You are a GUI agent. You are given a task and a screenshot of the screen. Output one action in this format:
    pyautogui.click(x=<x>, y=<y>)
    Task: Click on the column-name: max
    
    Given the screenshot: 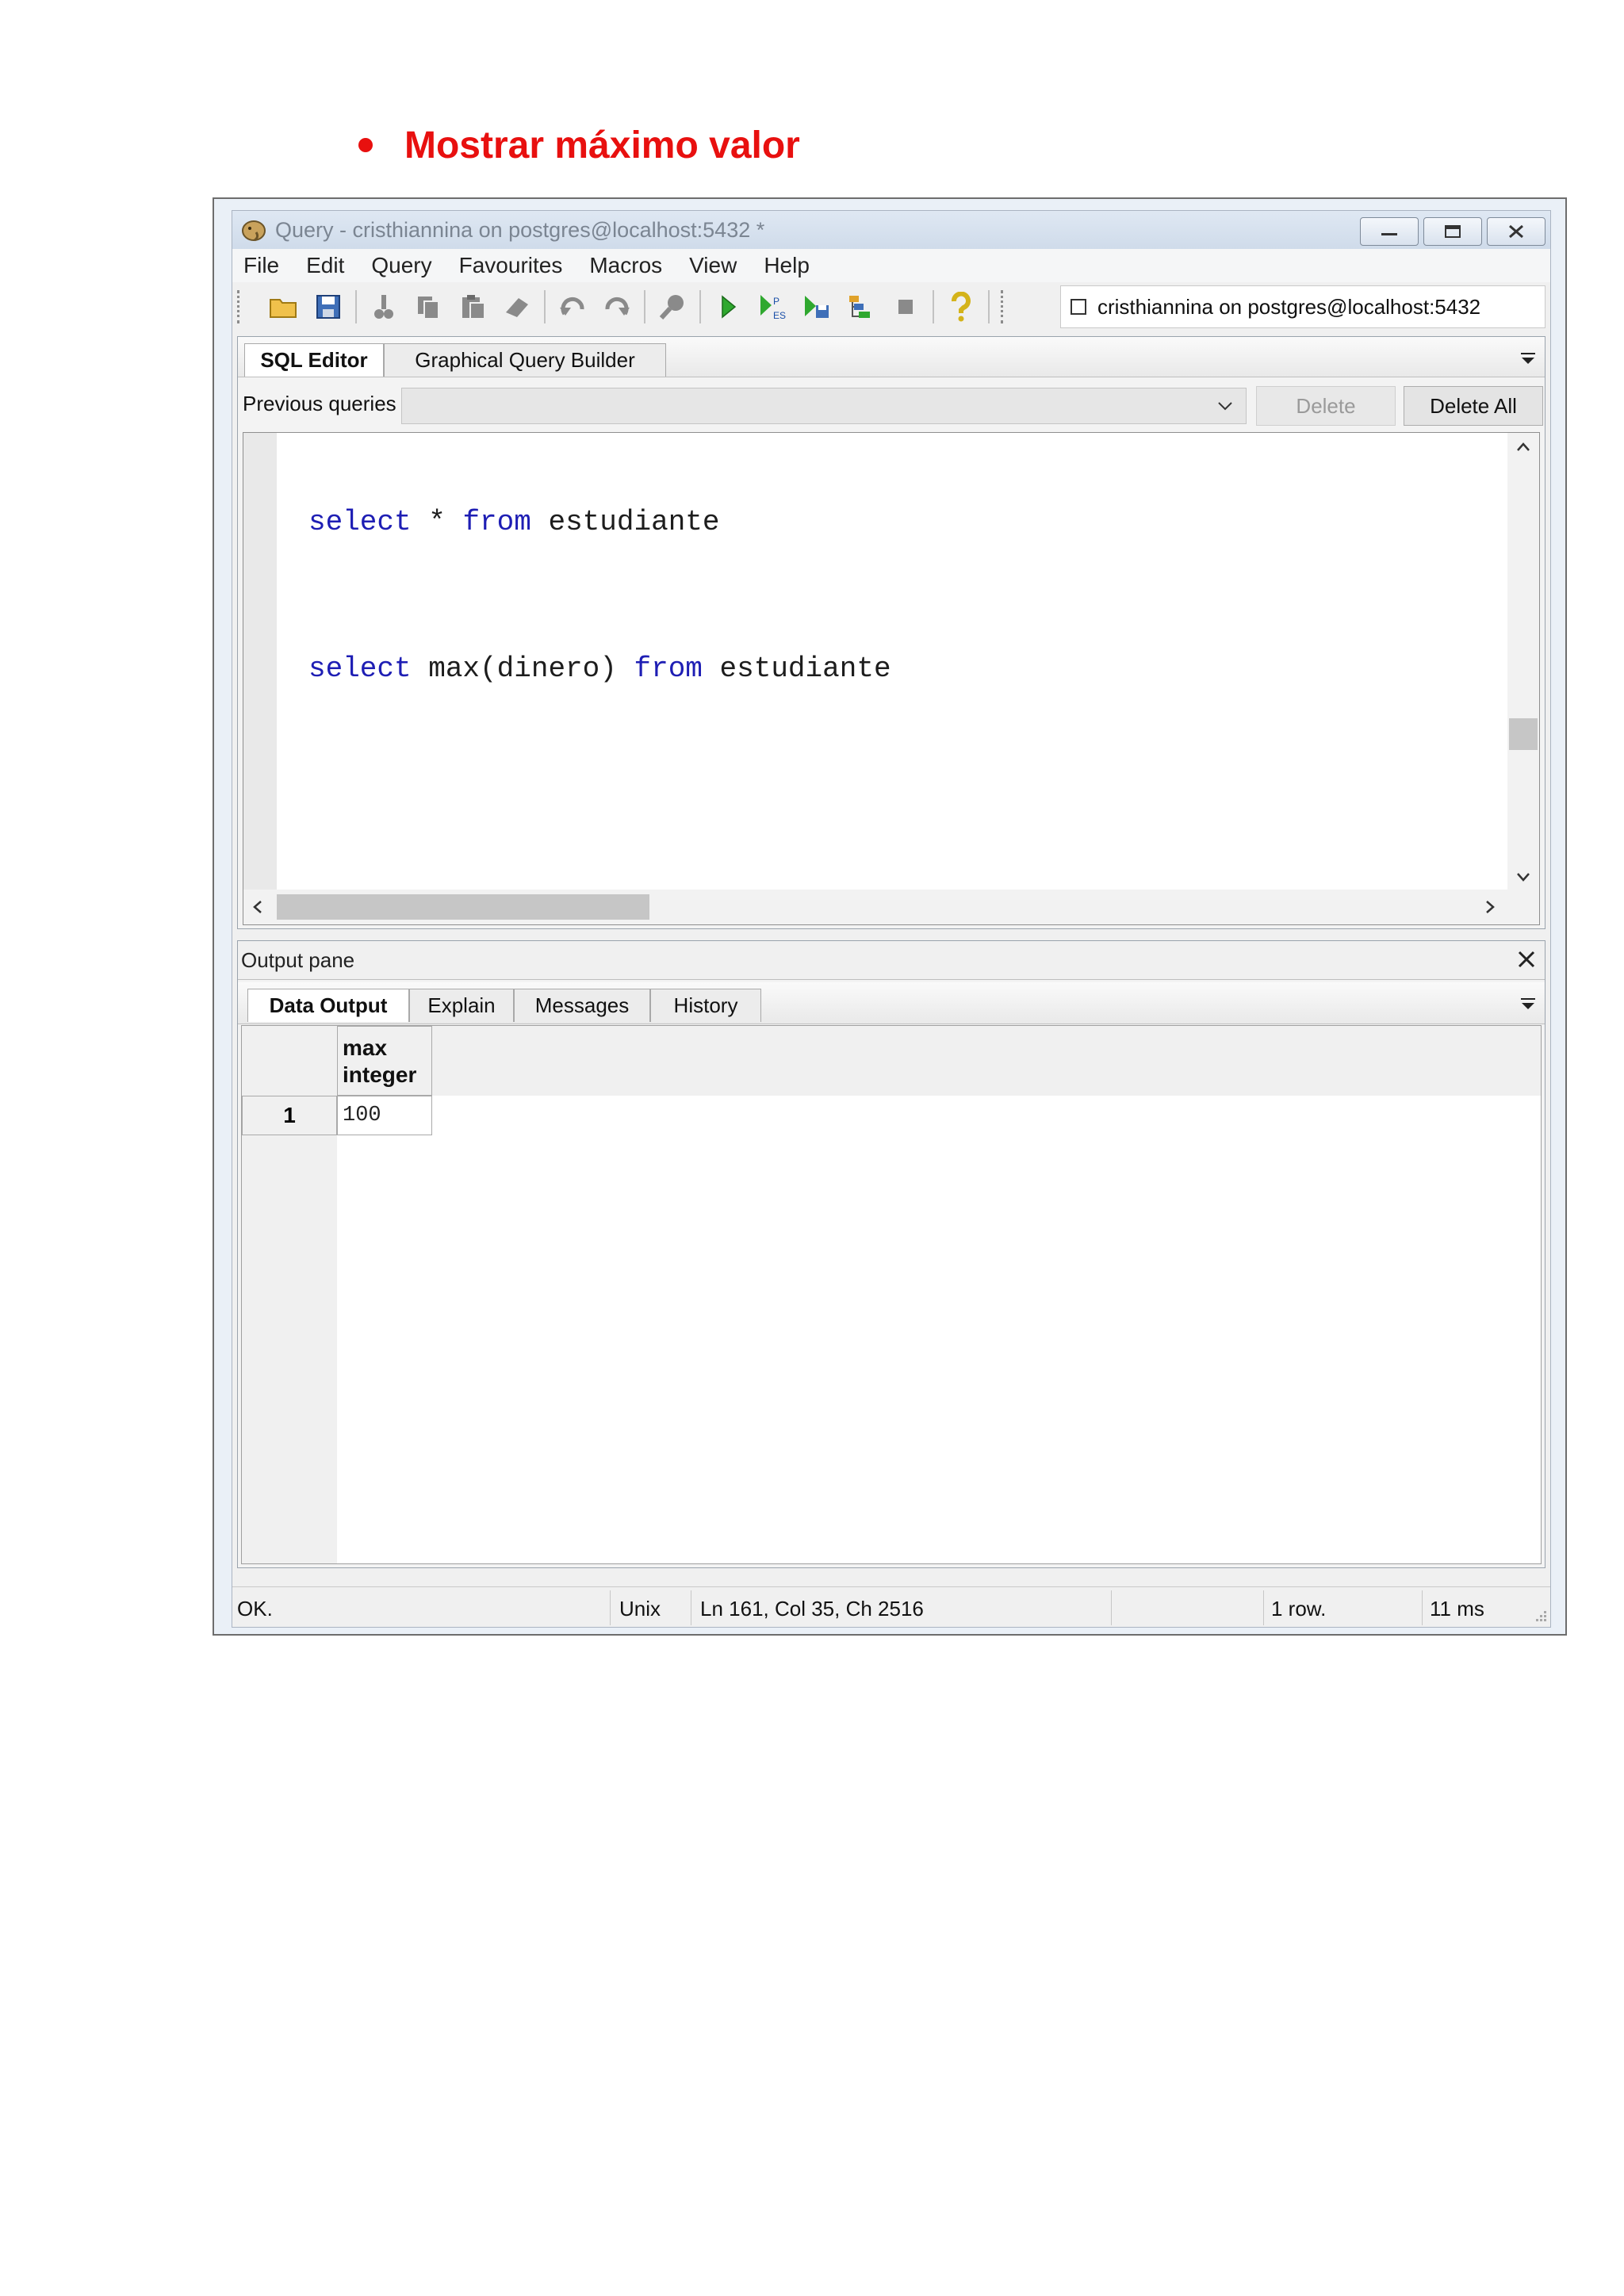 What is the action you would take?
    pyautogui.click(x=365, y=1047)
    